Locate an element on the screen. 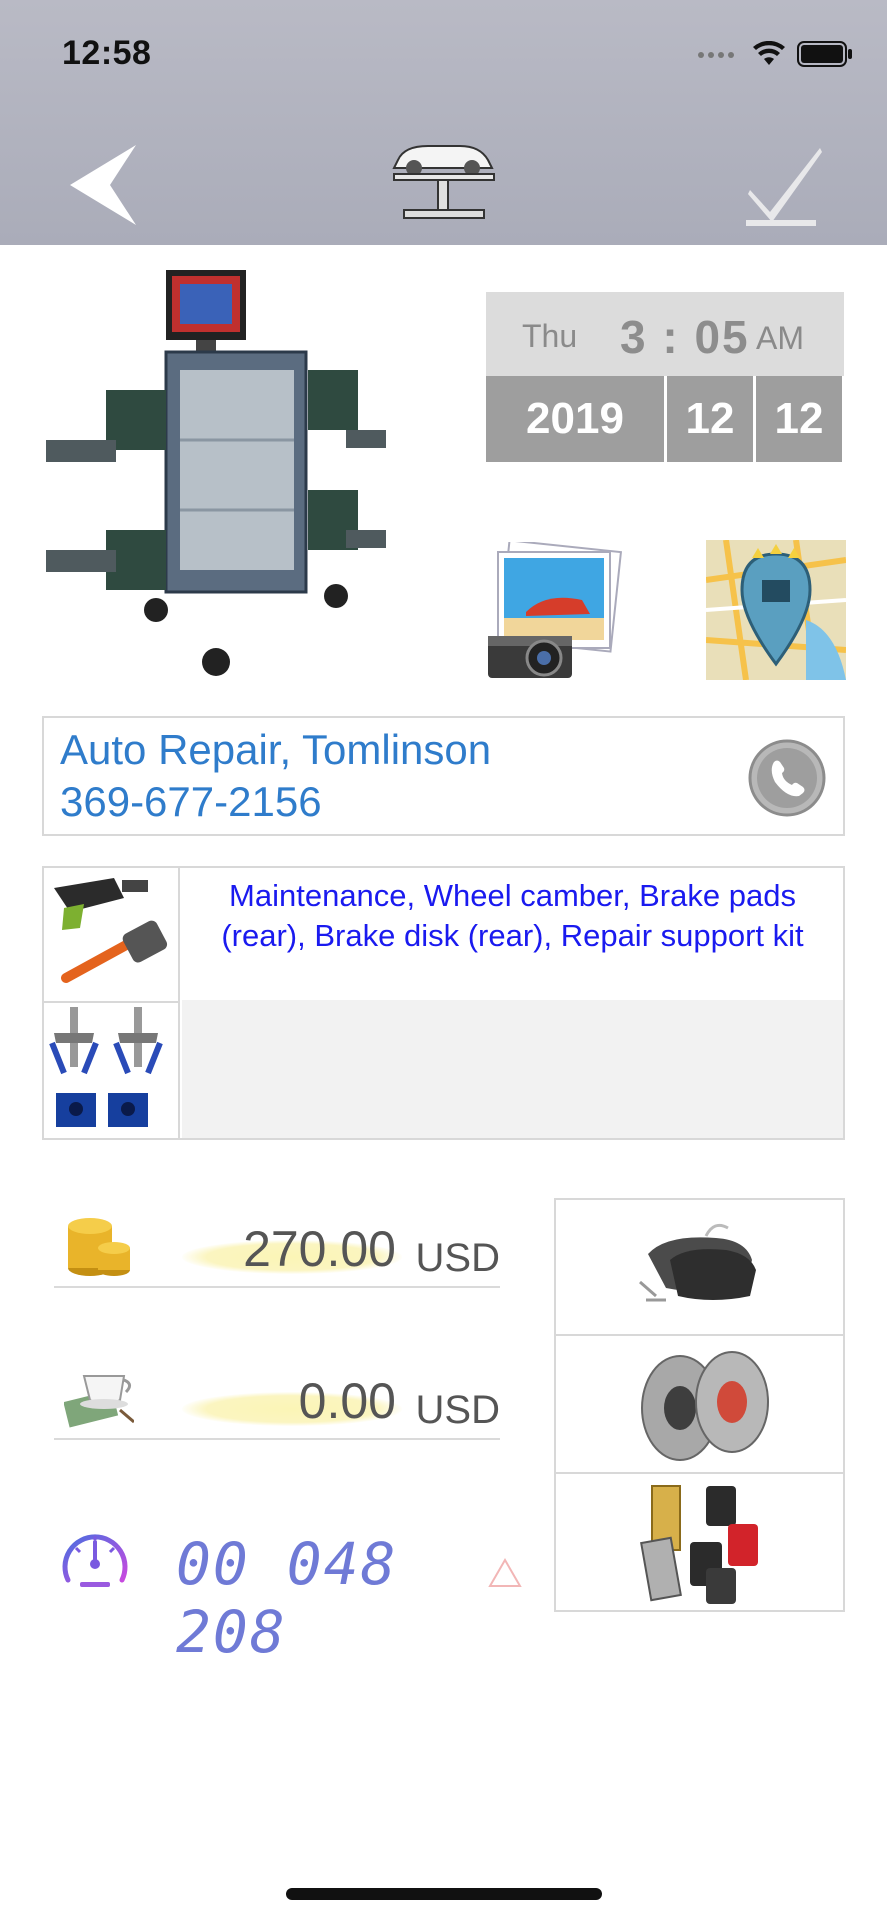 The height and width of the screenshot is (1920, 887). time-display: Thu 3 : 05 AM is located at coordinates (665, 334).